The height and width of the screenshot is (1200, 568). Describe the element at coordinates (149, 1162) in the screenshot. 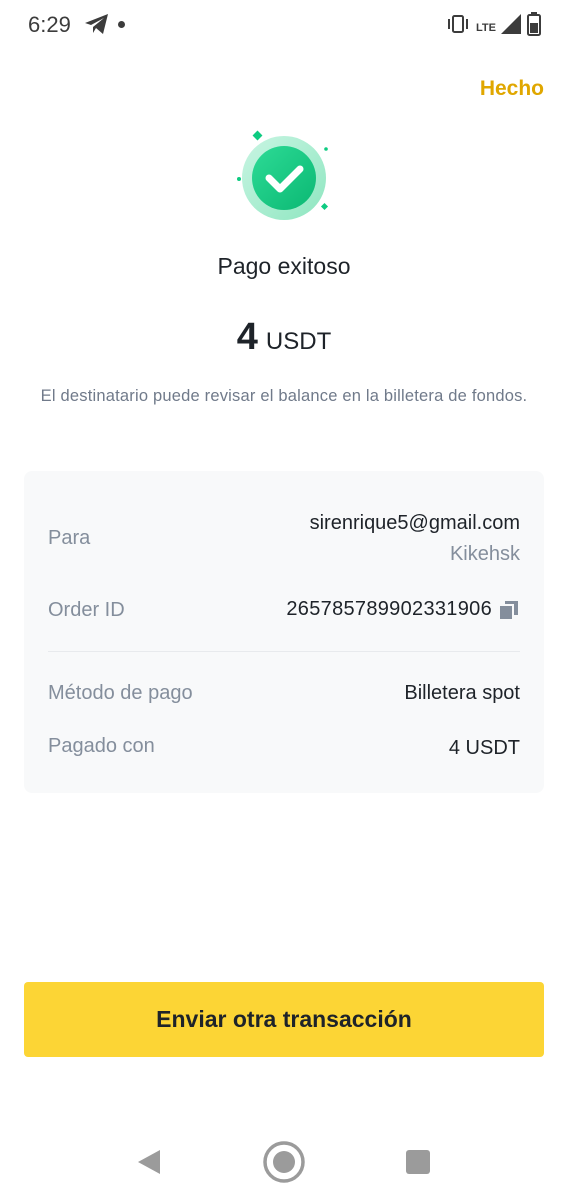

I see `back-icon` at that location.